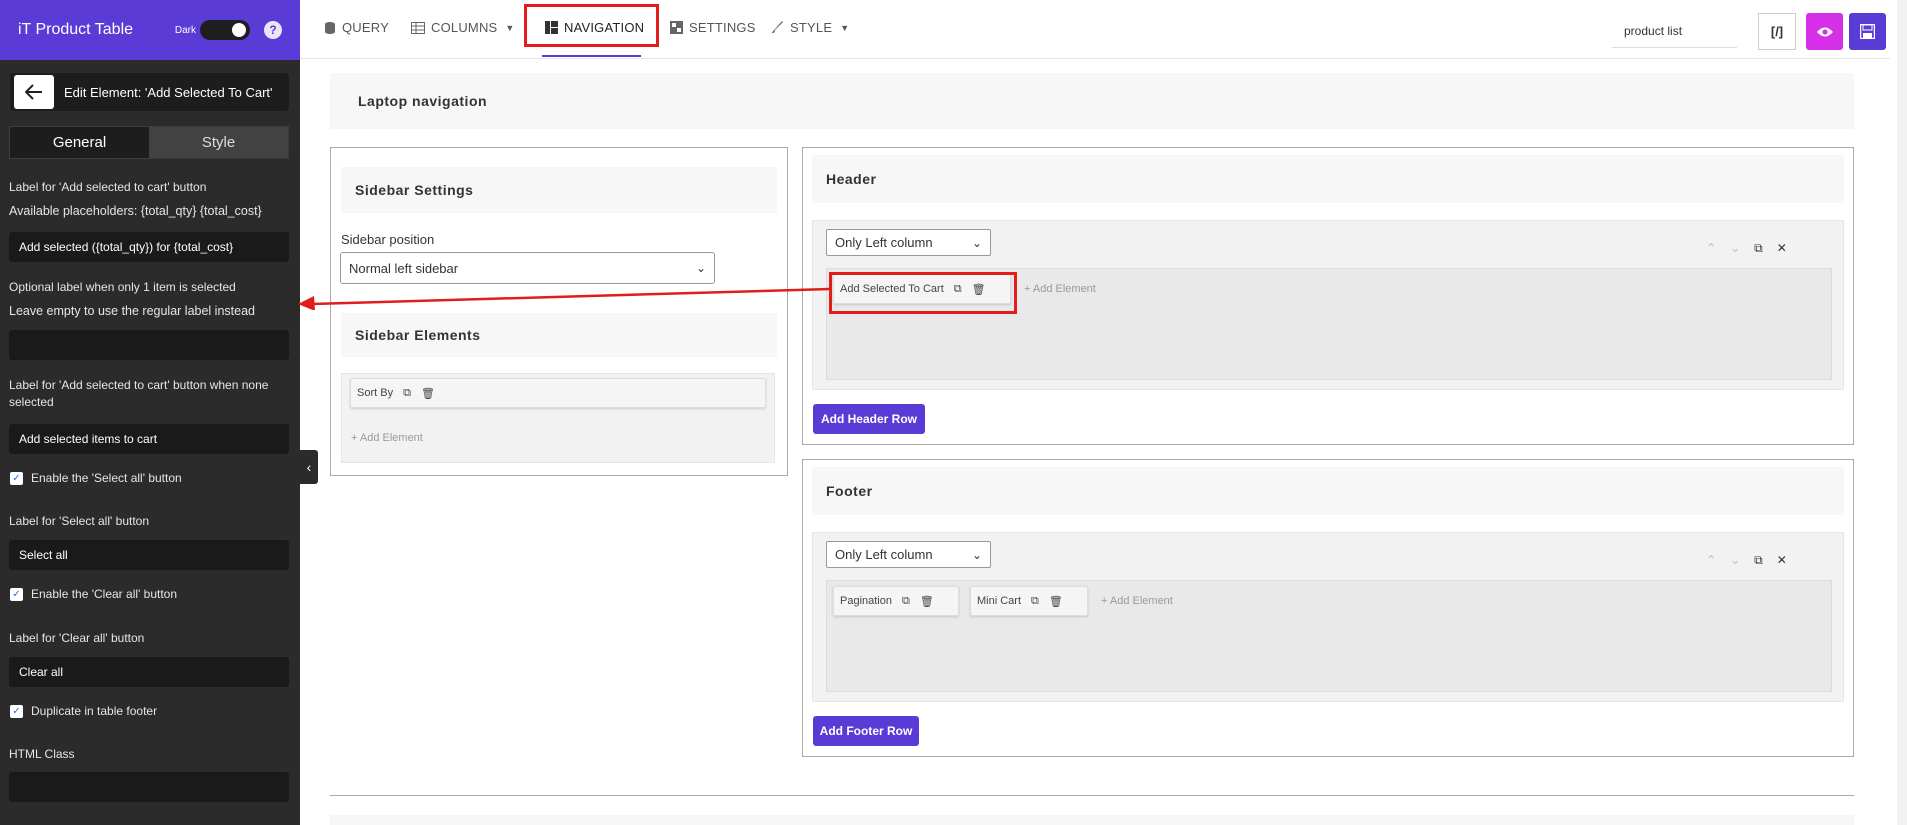 The height and width of the screenshot is (825, 1907). I want to click on chevron-left-icon: ‹, so click(309, 467).